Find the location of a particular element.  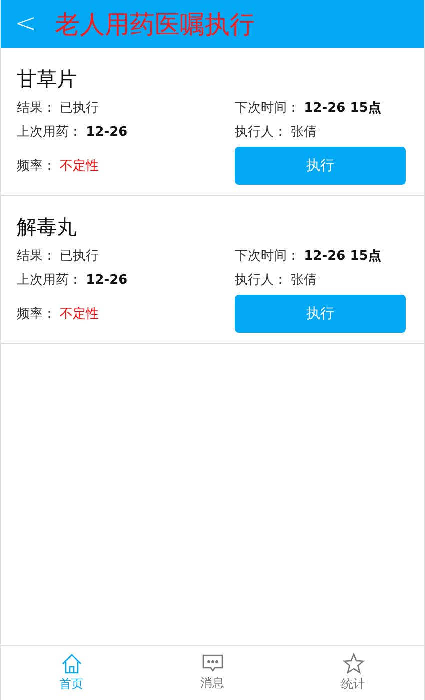

home-icon is located at coordinates (71, 664).